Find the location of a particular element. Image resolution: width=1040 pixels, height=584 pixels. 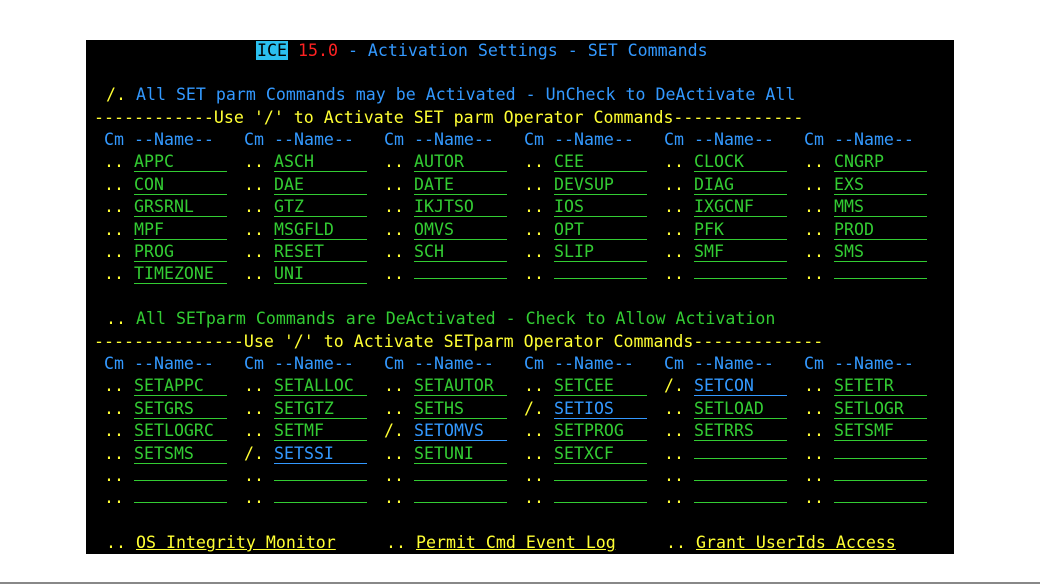

command-name-field: SETHS is located at coordinates (460, 409).